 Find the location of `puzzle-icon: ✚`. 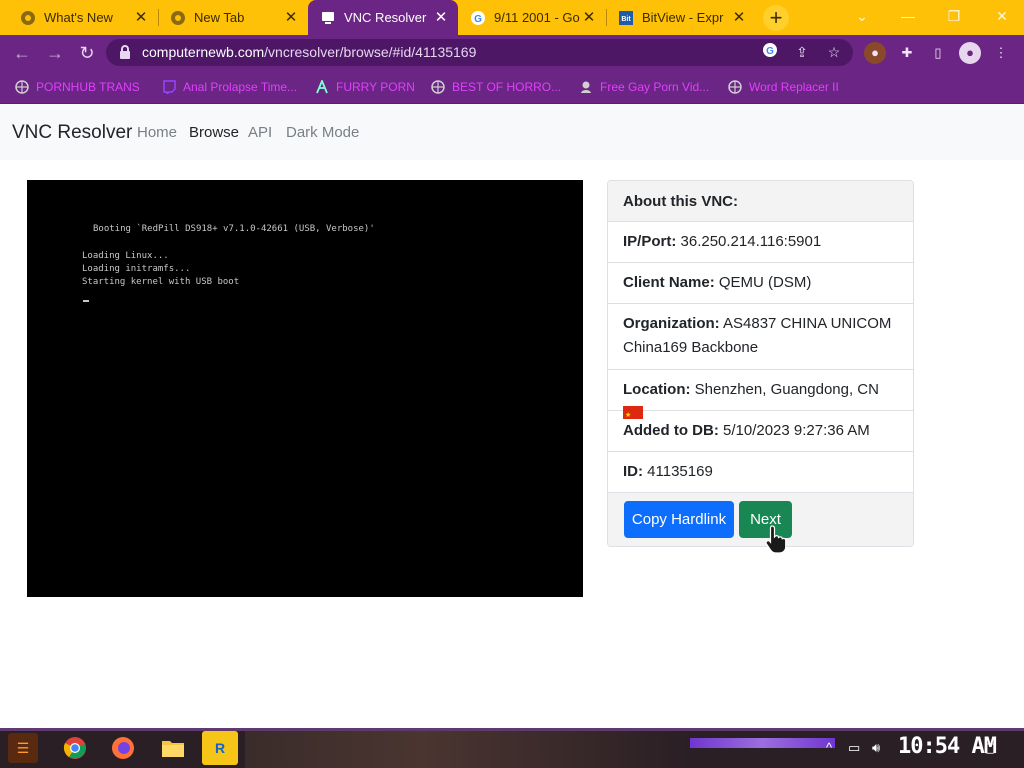

puzzle-icon: ✚ is located at coordinates (907, 53).